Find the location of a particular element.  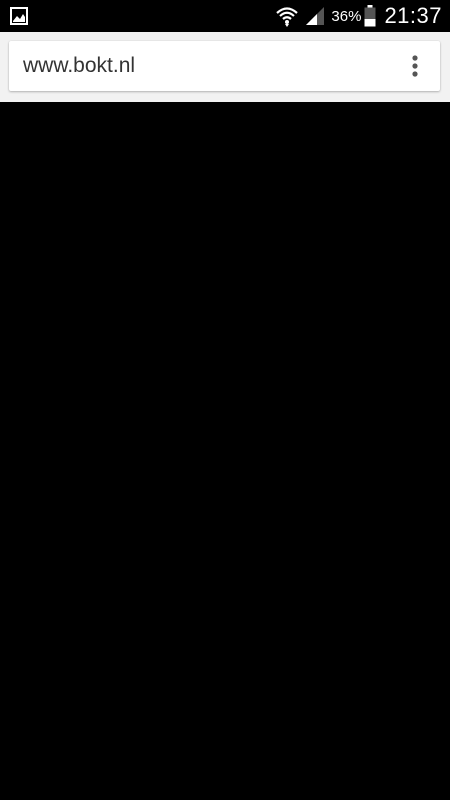

battery-icon is located at coordinates (370, 16).